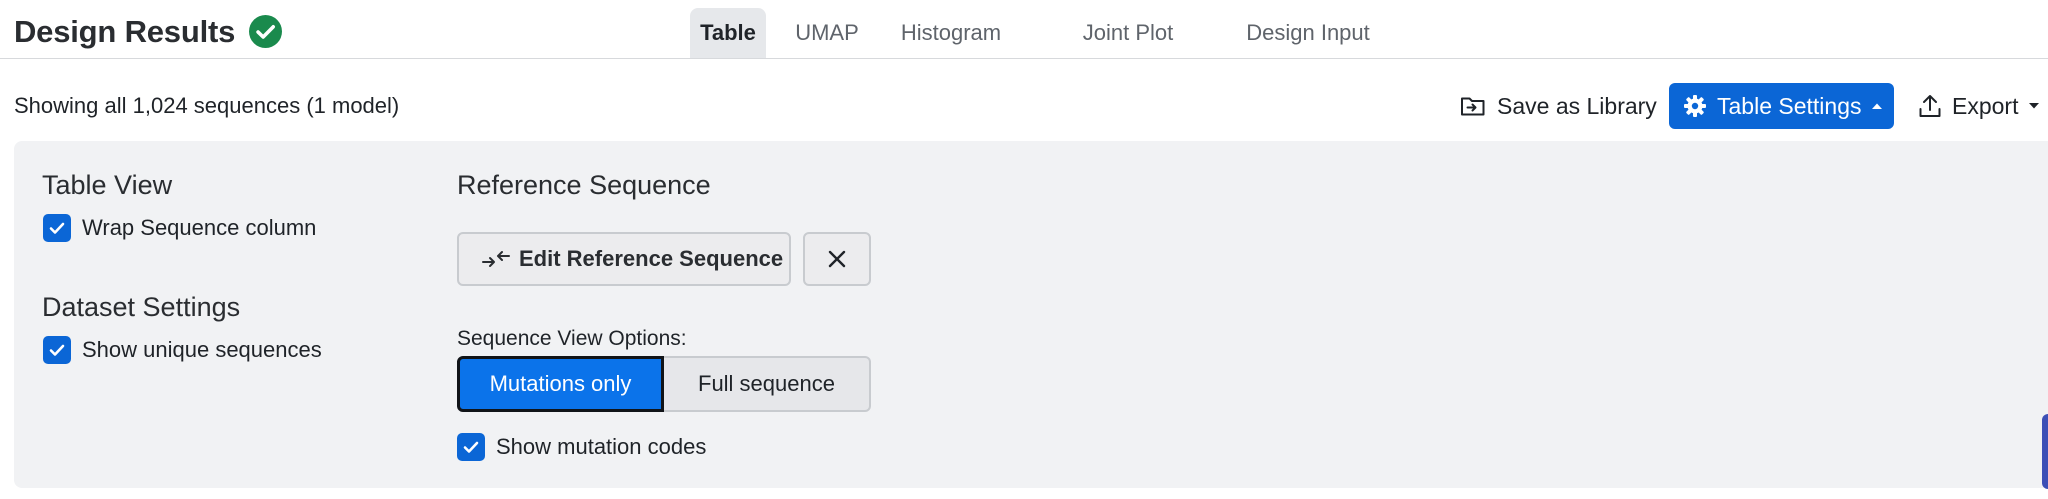 The height and width of the screenshot is (499, 2048). What do you see at coordinates (2034, 106) in the screenshot?
I see `caret-down-icon` at bounding box center [2034, 106].